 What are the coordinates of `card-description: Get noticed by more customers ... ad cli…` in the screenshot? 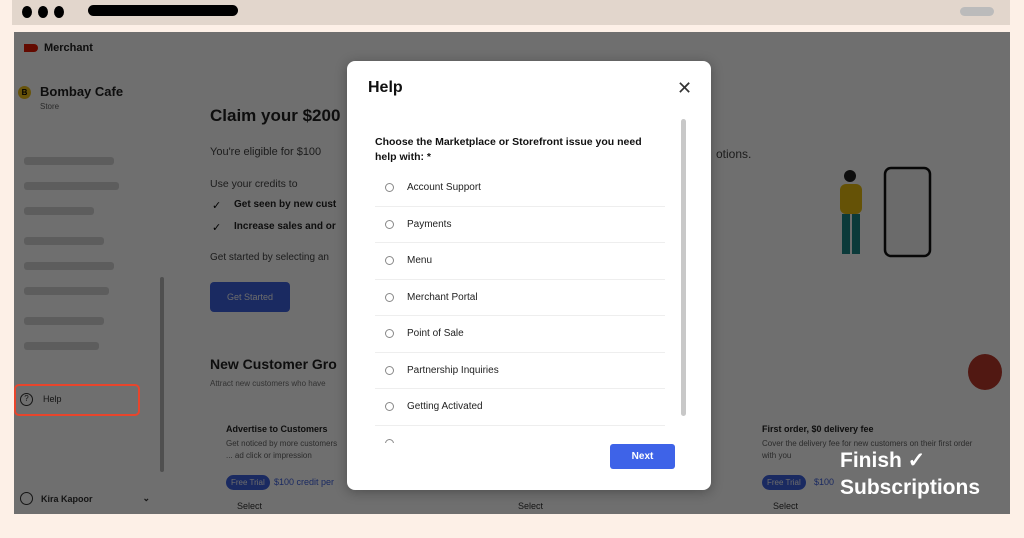 It's located at (282, 449).